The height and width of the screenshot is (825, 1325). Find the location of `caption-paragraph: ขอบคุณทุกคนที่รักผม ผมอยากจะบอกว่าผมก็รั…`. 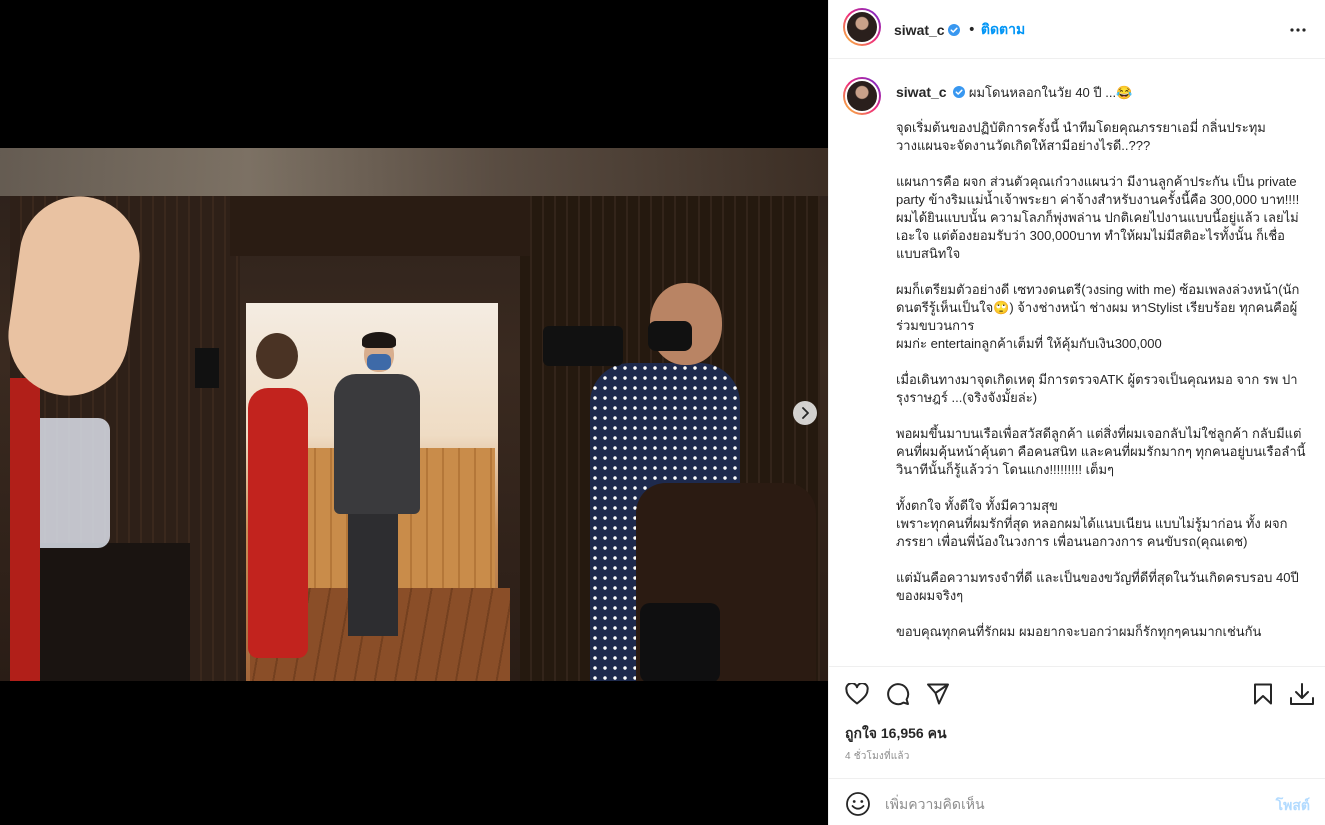

caption-paragraph: ขอบคุณทุกคนที่รักผม ผมอยากจะบอกว่าผมก็รั… is located at coordinates (1079, 631).